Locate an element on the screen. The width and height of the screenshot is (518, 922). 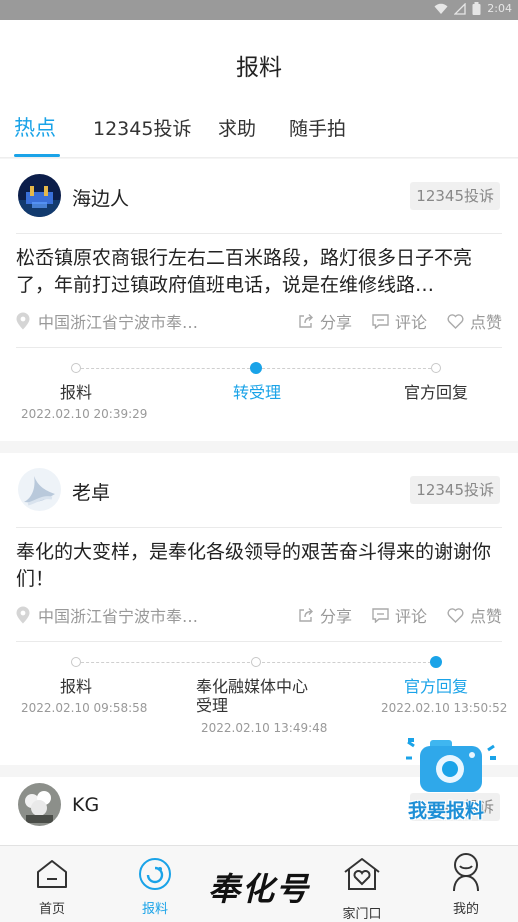
step-label-active: 转受理 is located at coordinates (256, 392).